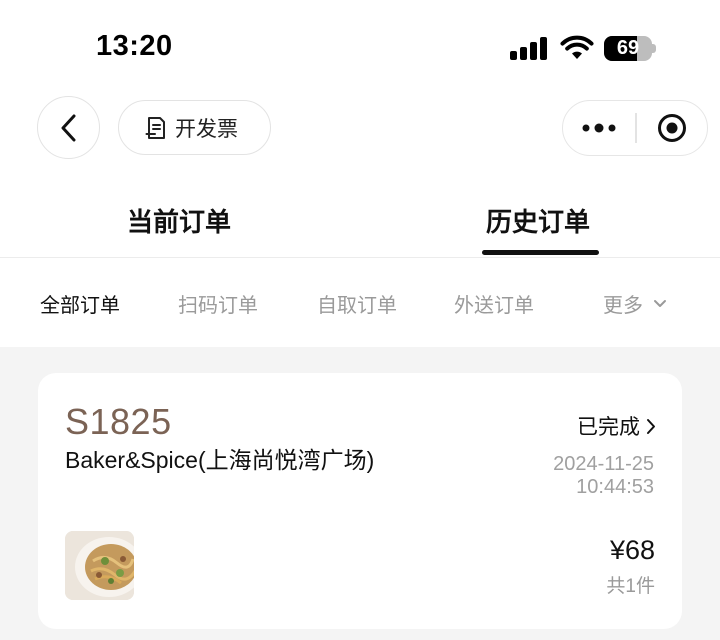 The width and height of the screenshot is (720, 640). What do you see at coordinates (632, 550) in the screenshot?
I see `order-price: ¥68` at bounding box center [632, 550].